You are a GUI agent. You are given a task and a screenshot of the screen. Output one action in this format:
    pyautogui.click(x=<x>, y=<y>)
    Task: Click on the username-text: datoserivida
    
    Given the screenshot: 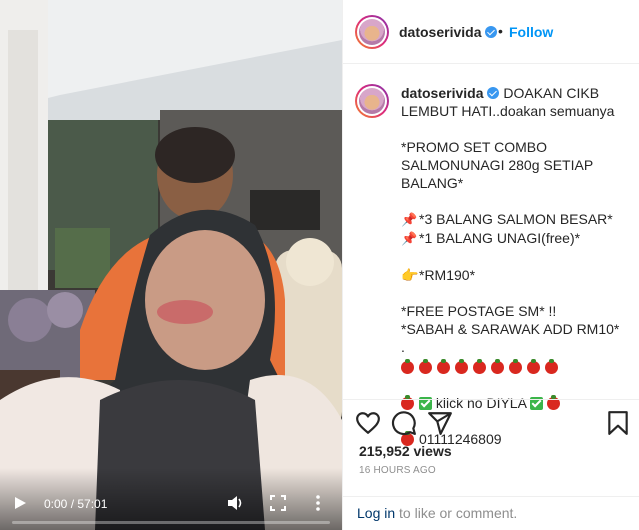 What is the action you would take?
    pyautogui.click(x=440, y=32)
    